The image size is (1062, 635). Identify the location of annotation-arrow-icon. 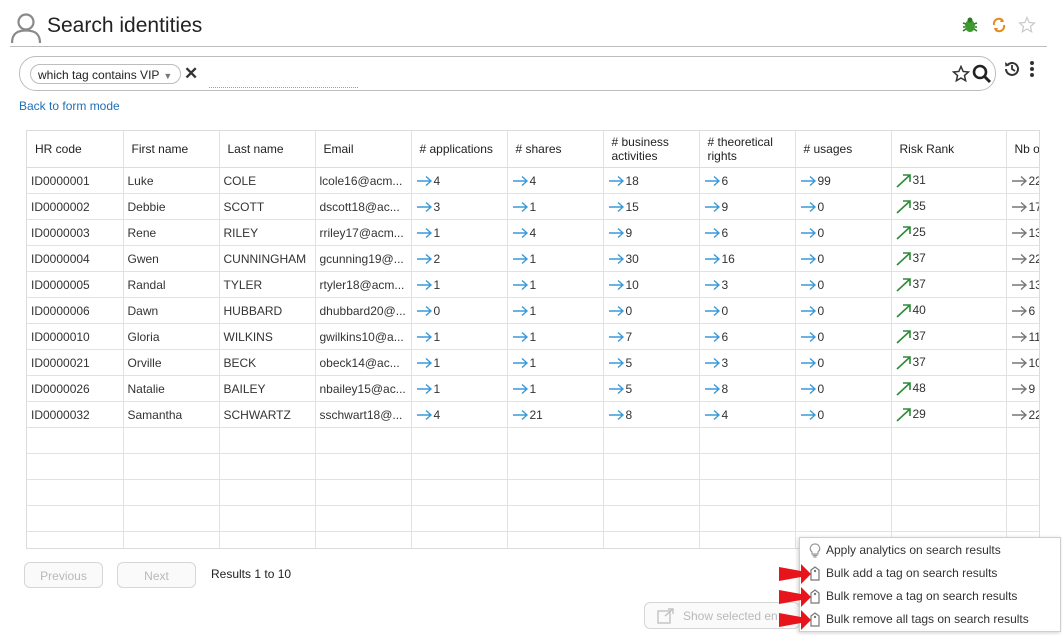
(795, 574).